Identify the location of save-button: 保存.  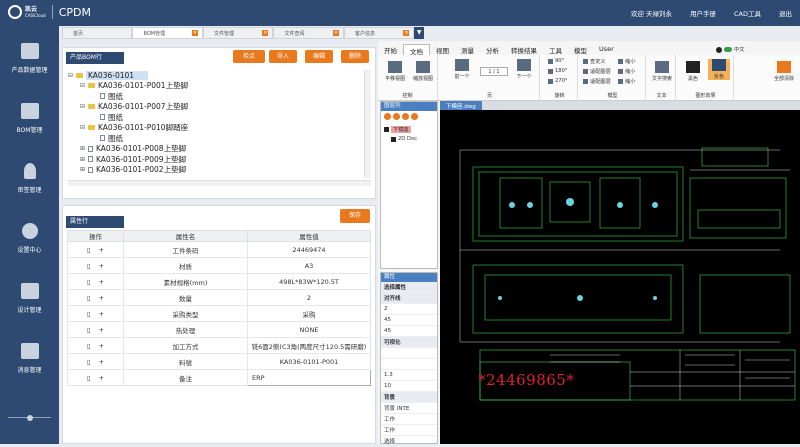
(355, 216).